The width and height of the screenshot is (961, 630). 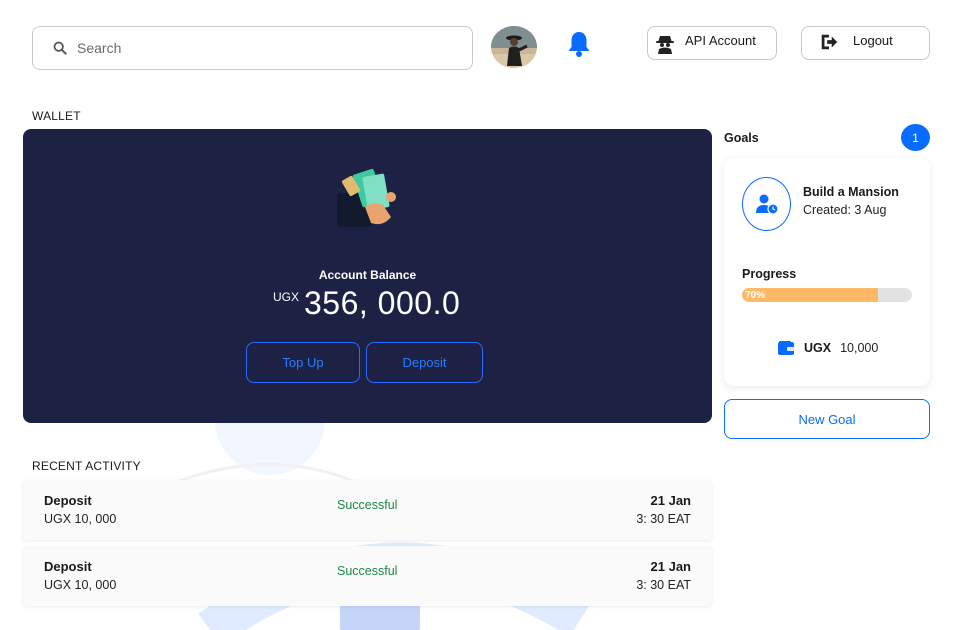 I want to click on wallet-section-label: WALLET, so click(x=56, y=116).